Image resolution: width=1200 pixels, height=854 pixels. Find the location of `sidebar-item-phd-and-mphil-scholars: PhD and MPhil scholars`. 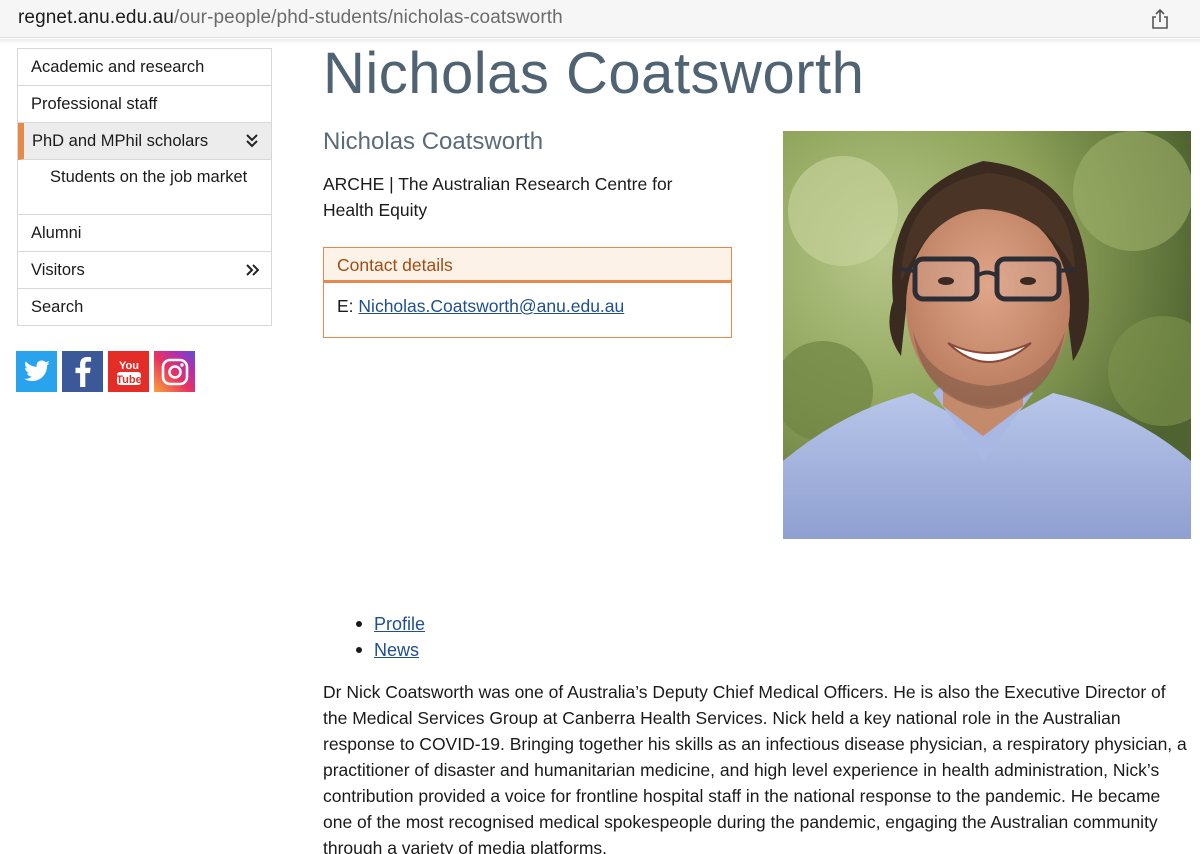

sidebar-item-phd-and-mphil-scholars: PhD and MPhil scholars is located at coordinates (144, 141).